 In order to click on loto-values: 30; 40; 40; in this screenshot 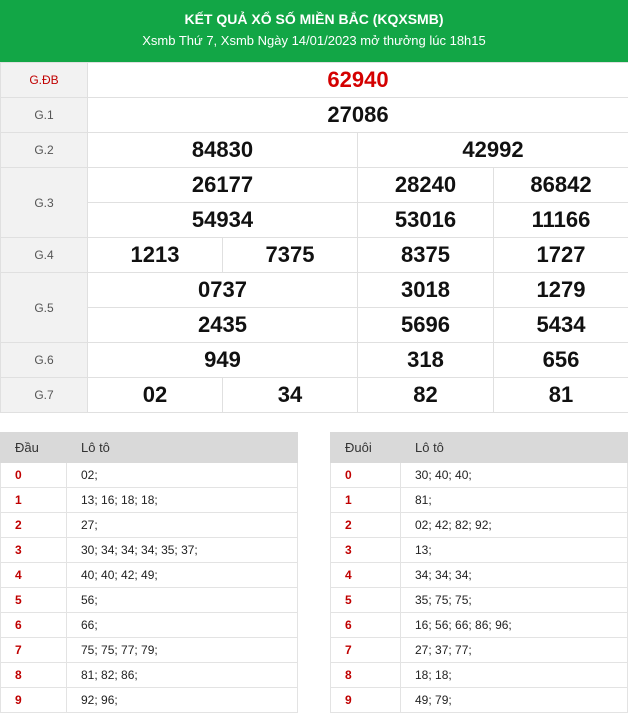, I will do `click(514, 475)`.